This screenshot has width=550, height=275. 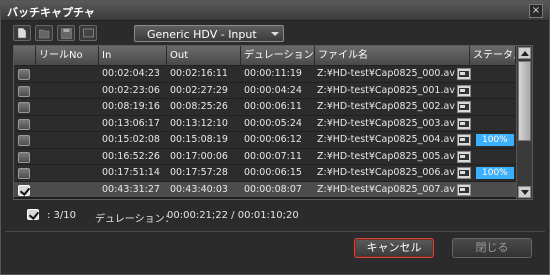 I want to click on new-list-button, so click(x=22, y=33).